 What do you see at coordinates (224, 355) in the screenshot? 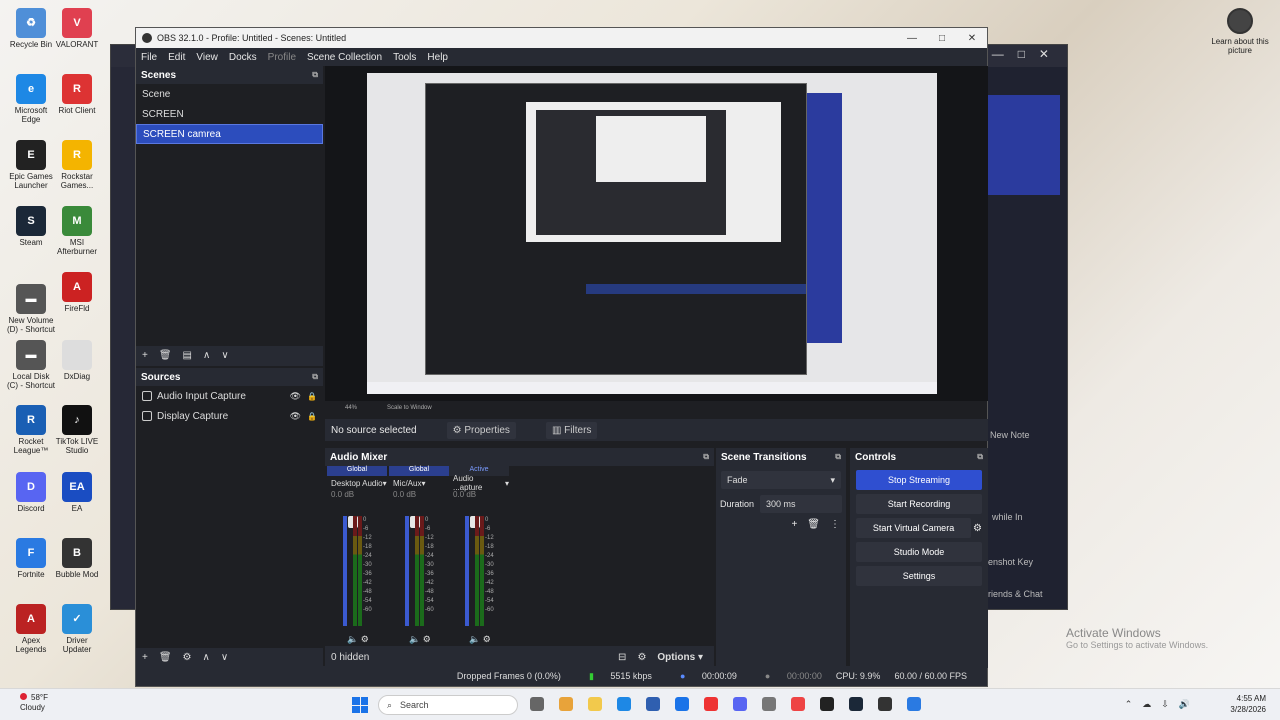
I see `move-down-icon: ∨` at bounding box center [224, 355].